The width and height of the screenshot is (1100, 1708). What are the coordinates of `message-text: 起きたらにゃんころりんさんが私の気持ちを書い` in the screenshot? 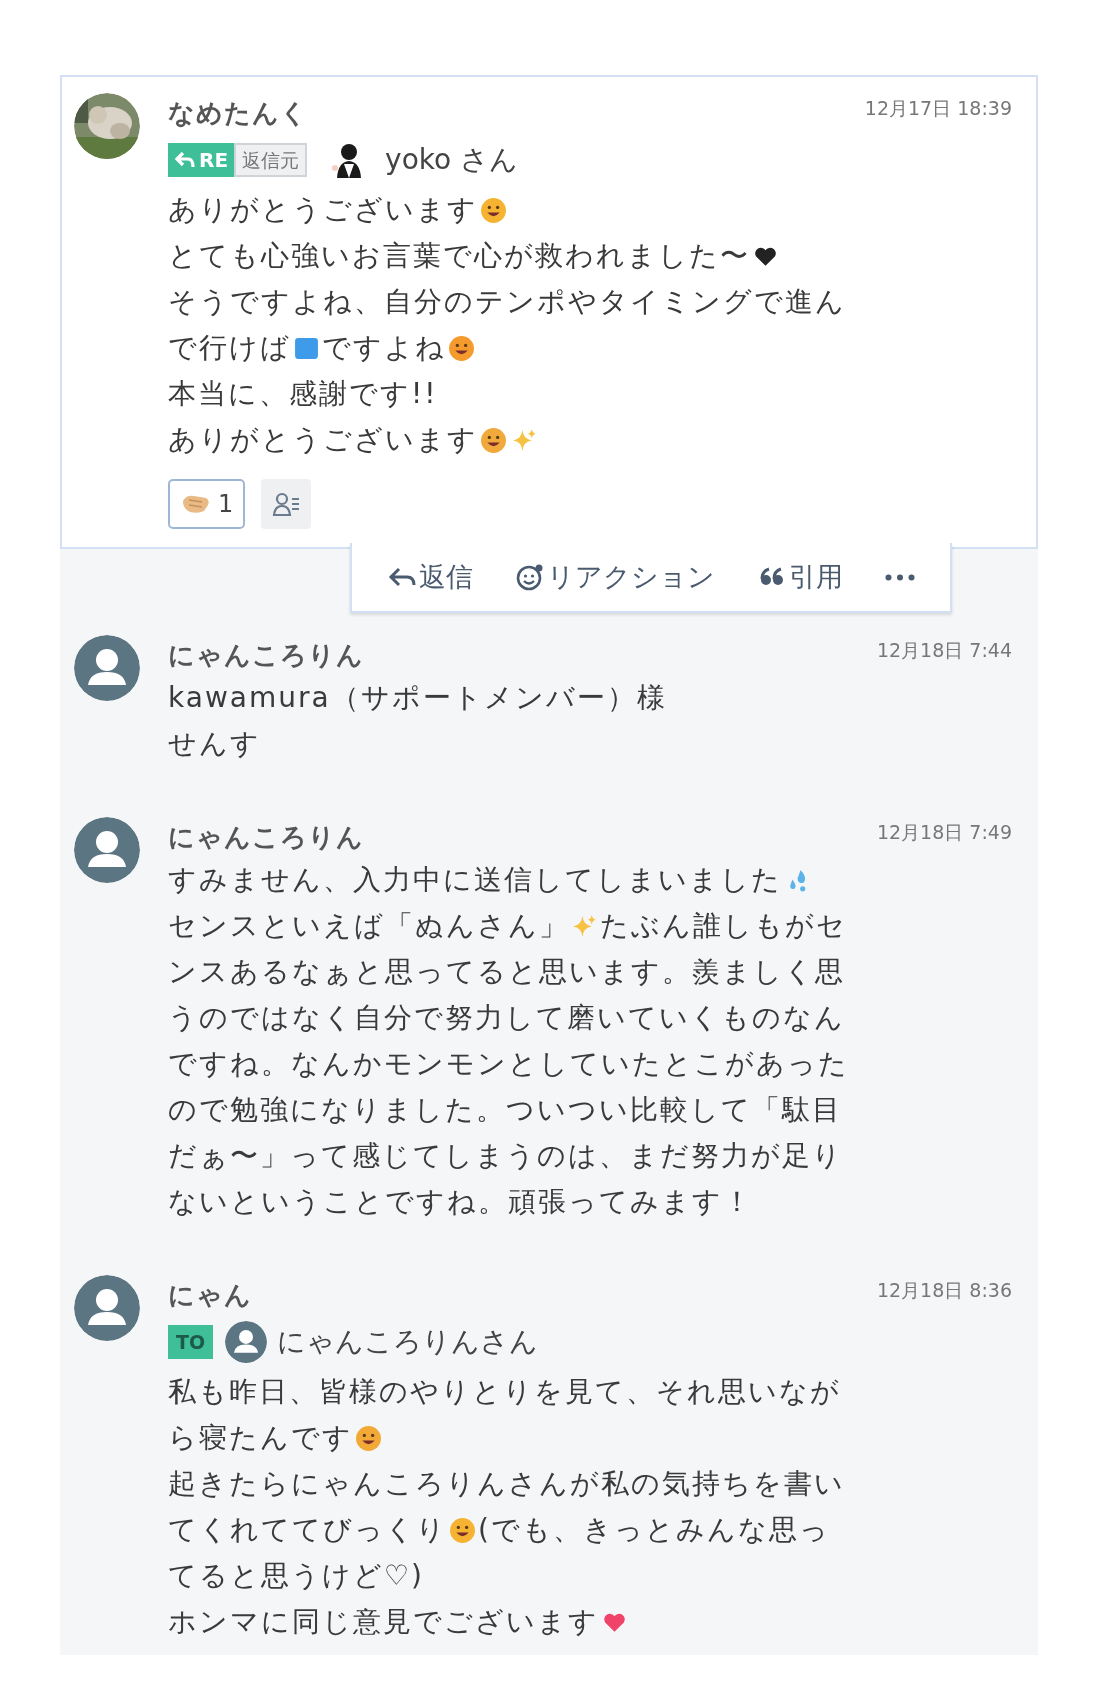 It's located at (506, 1484).